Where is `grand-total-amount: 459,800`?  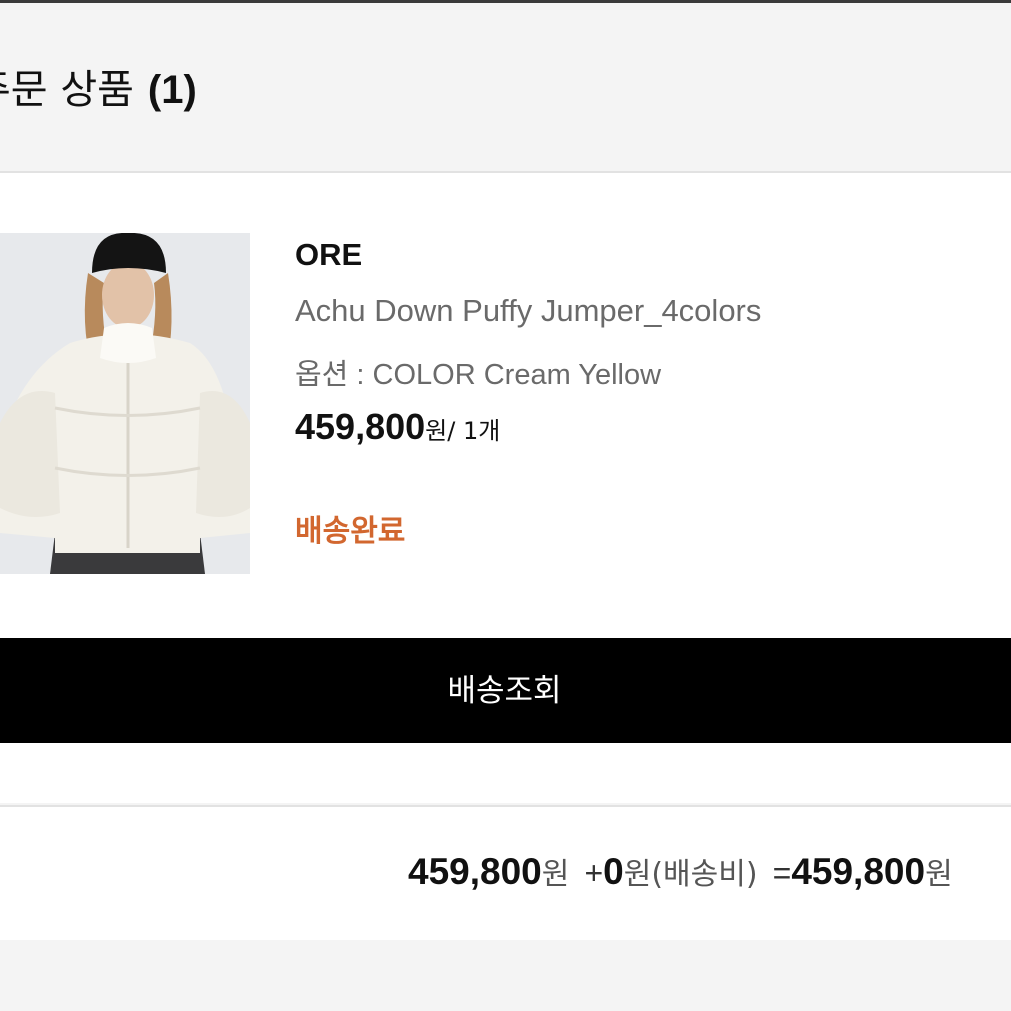
grand-total-amount: 459,800 is located at coordinates (858, 871).